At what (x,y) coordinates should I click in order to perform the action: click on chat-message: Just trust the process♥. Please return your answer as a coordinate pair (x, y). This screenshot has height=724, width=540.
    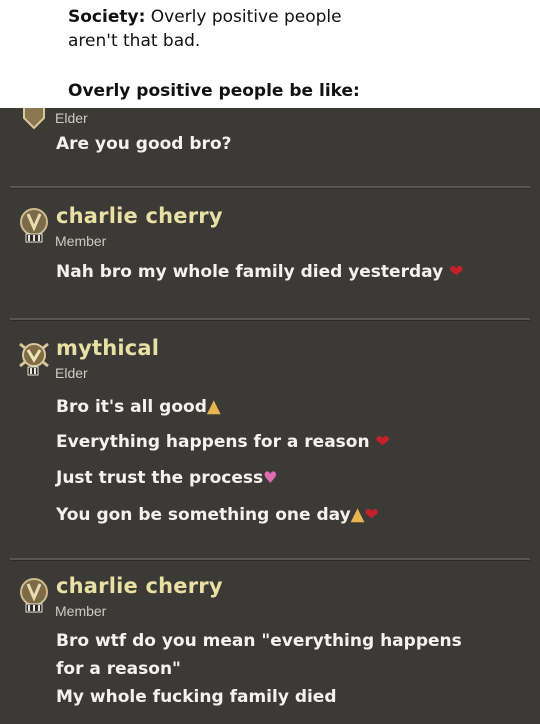
    Looking at the image, I should click on (166, 478).